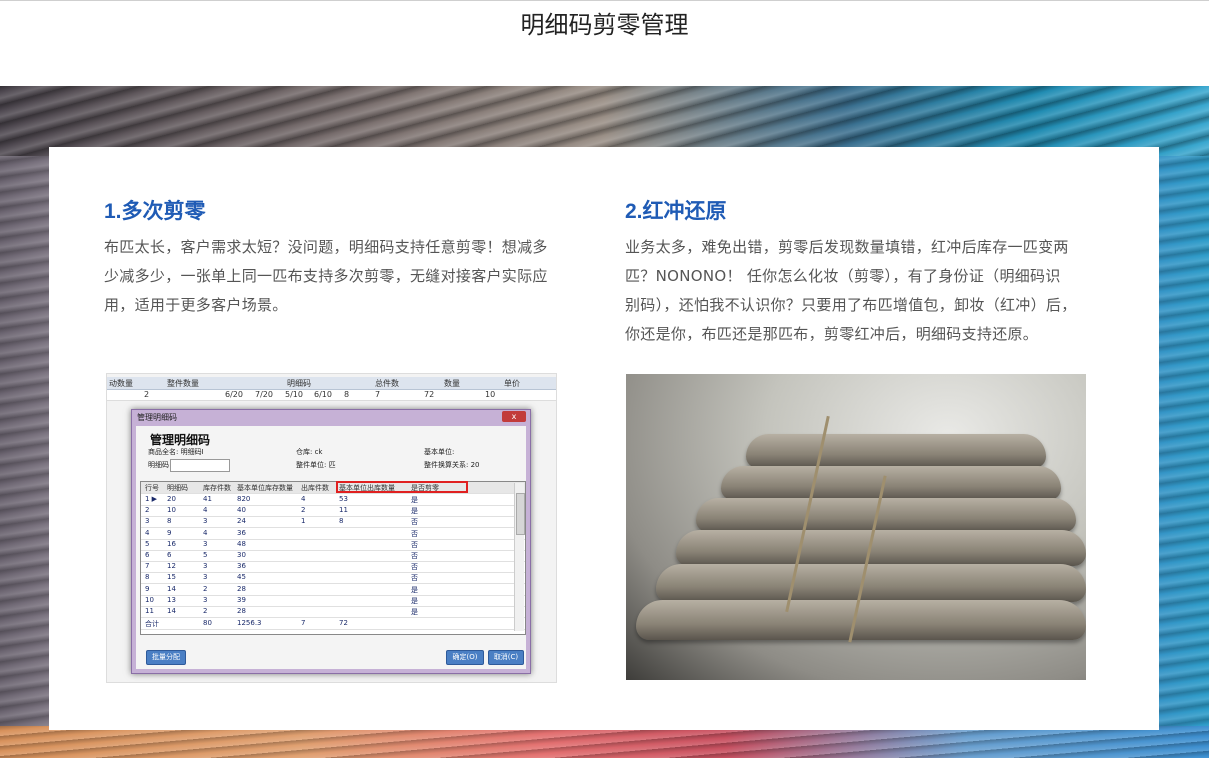  I want to click on dialog-close-button: x, so click(514, 416).